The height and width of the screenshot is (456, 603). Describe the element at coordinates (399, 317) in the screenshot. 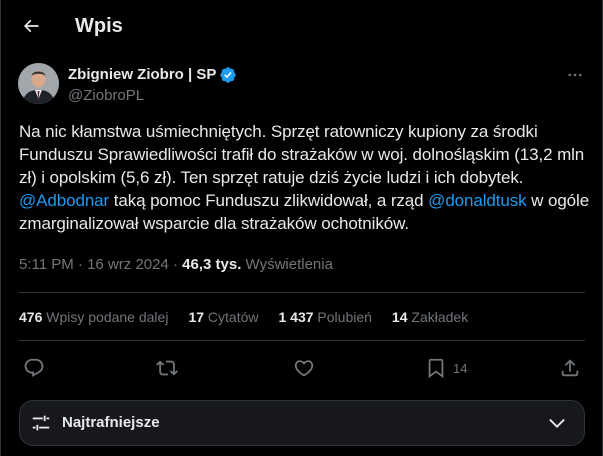

I see `bookmarks-count: 14` at that location.